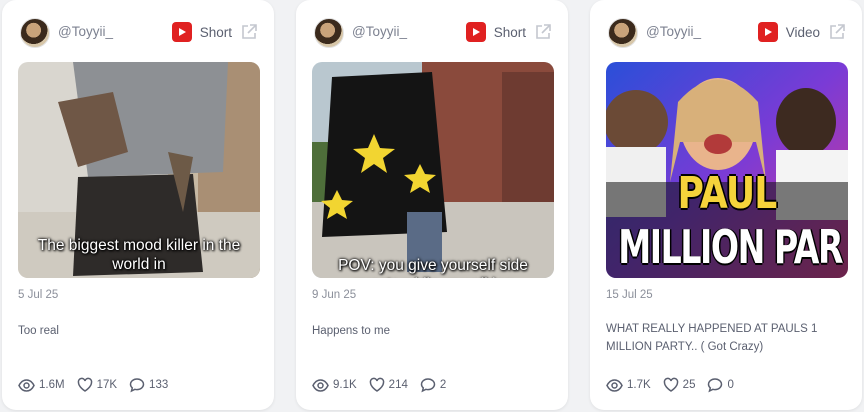  I want to click on comments-stat: 0, so click(720, 385).